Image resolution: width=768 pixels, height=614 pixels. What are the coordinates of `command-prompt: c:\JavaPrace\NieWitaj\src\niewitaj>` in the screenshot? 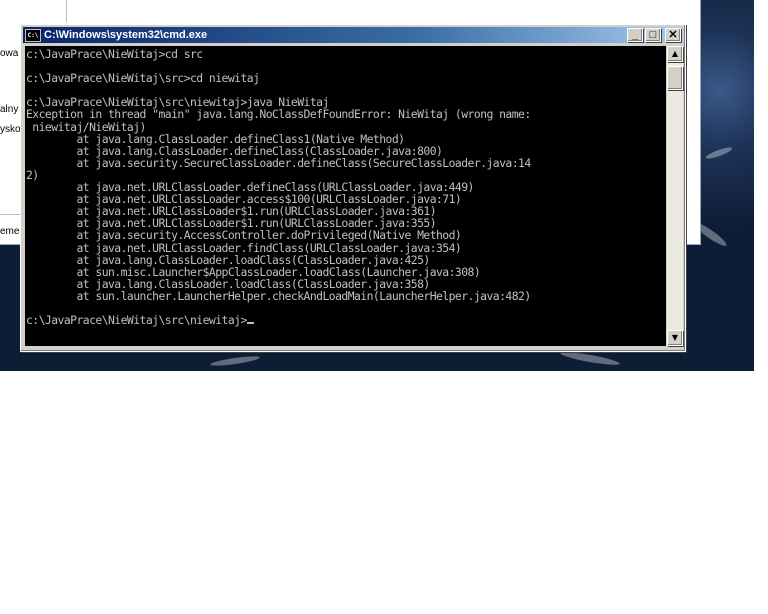 It's located at (136, 320).